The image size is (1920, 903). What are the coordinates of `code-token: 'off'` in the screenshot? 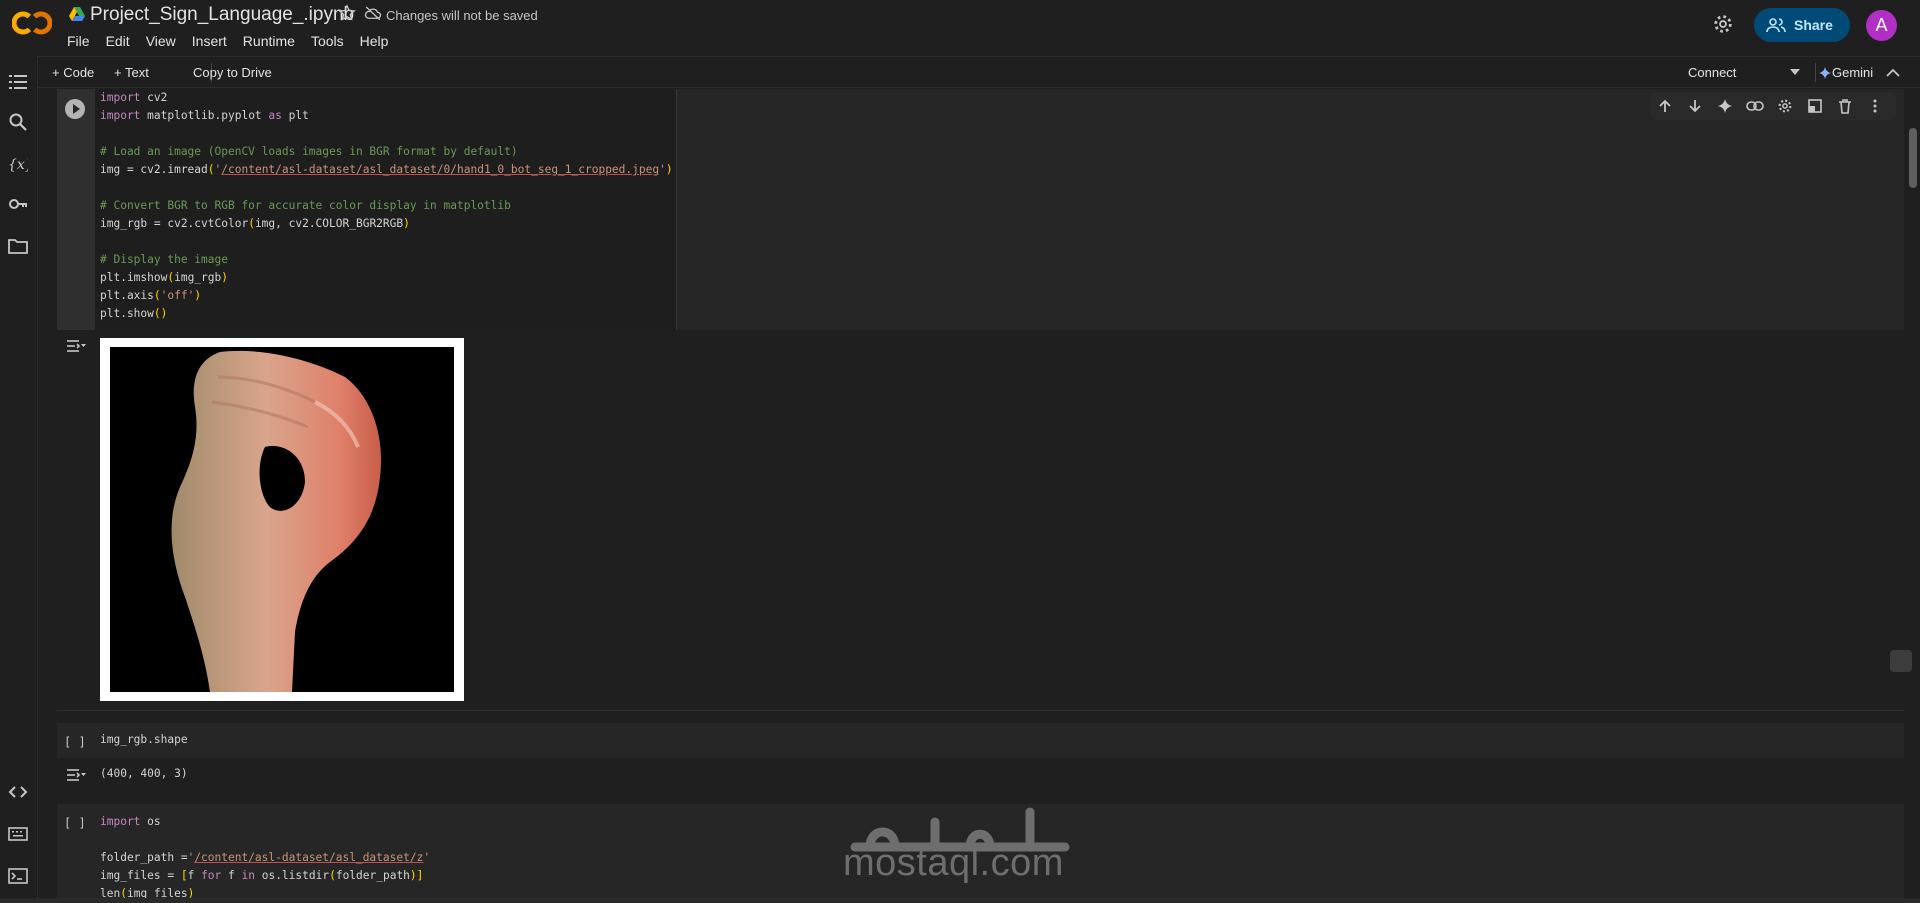 It's located at (177, 295).